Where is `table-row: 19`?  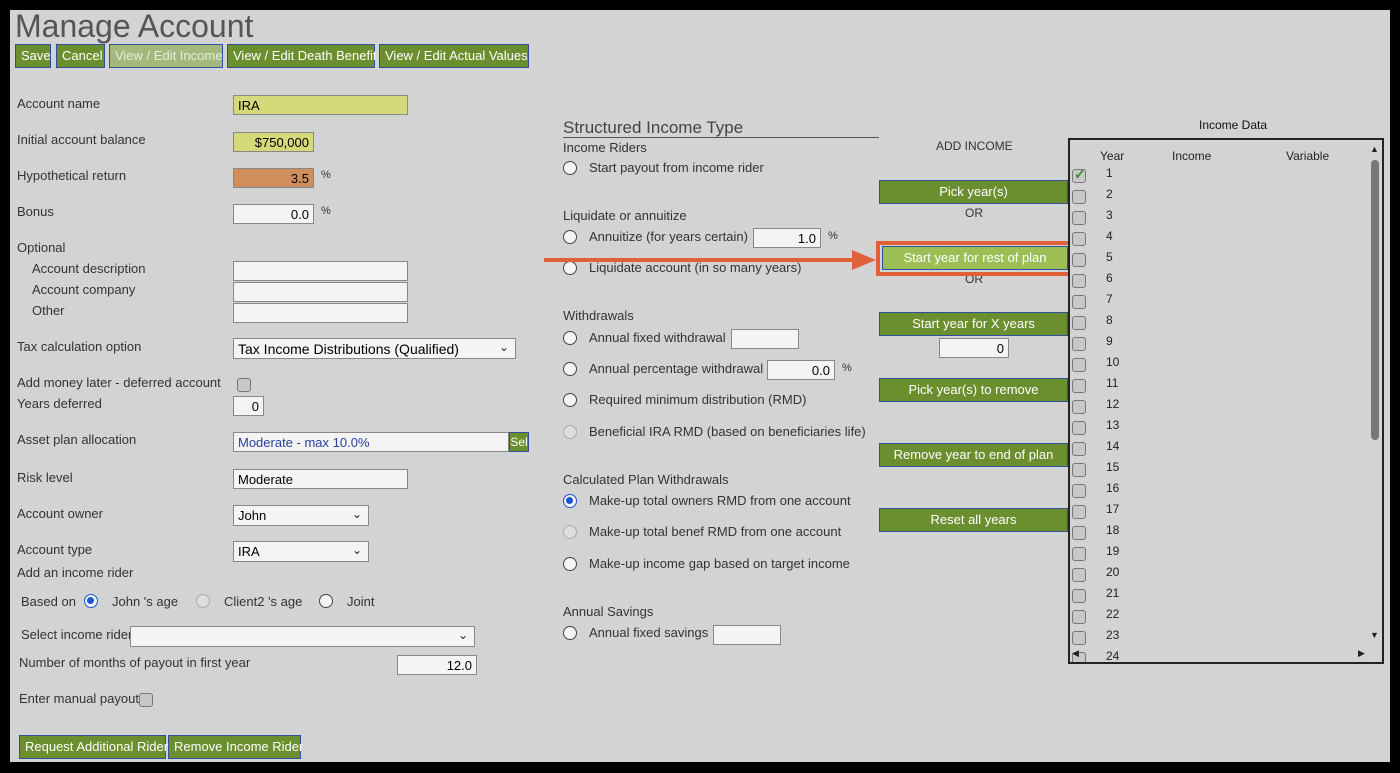
table-row: 19 is located at coordinates (1220, 554).